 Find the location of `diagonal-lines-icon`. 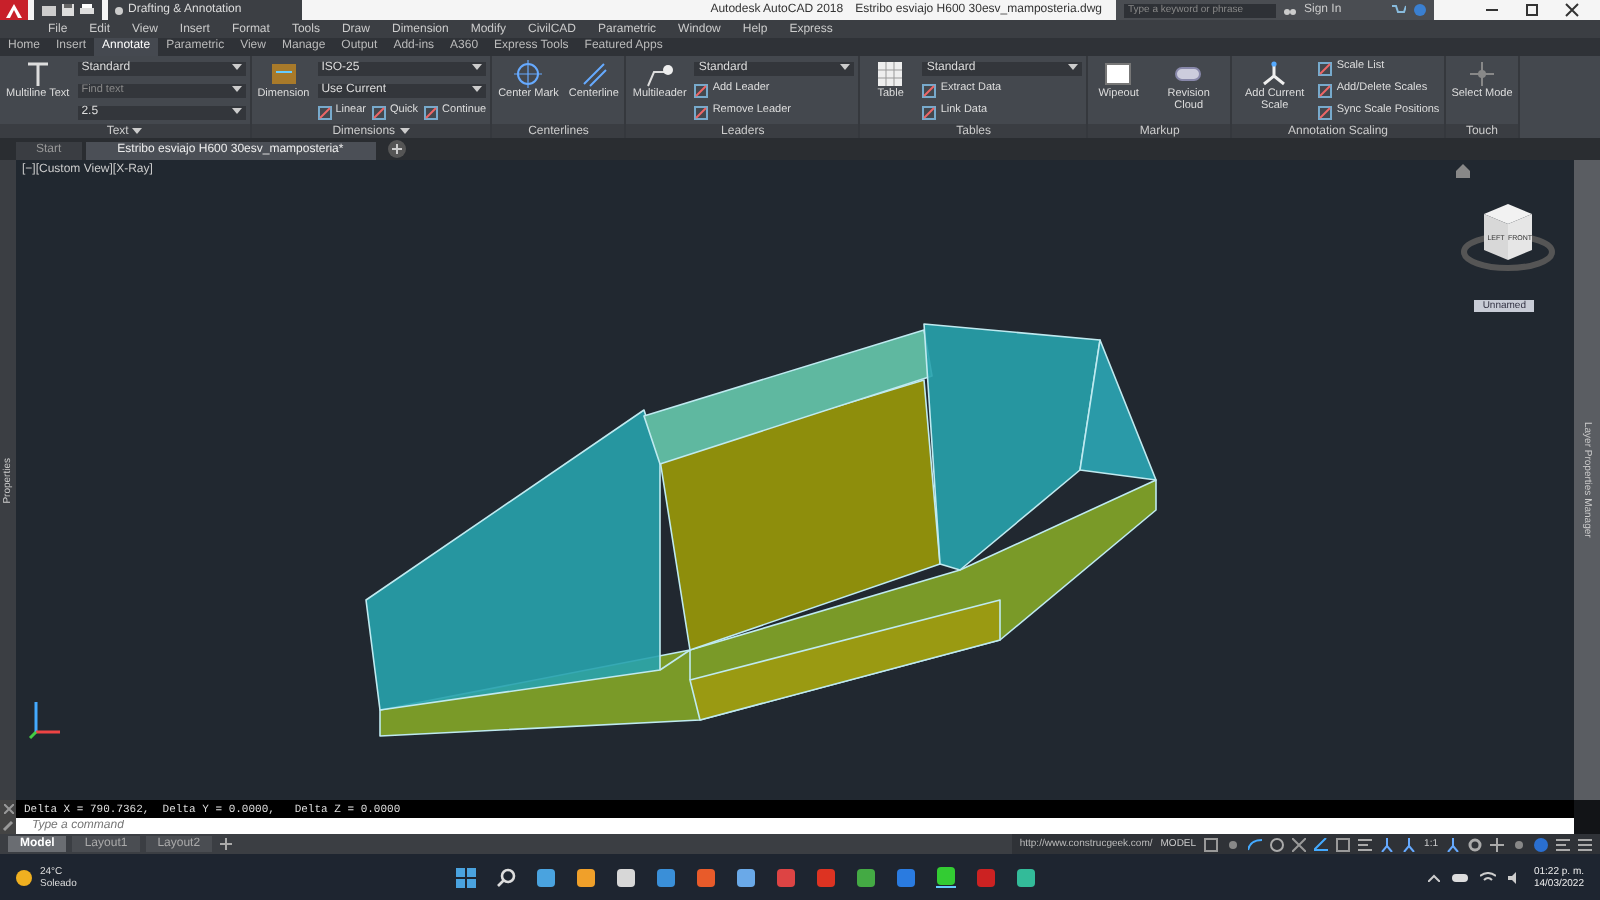

diagonal-lines-icon is located at coordinates (593, 74).